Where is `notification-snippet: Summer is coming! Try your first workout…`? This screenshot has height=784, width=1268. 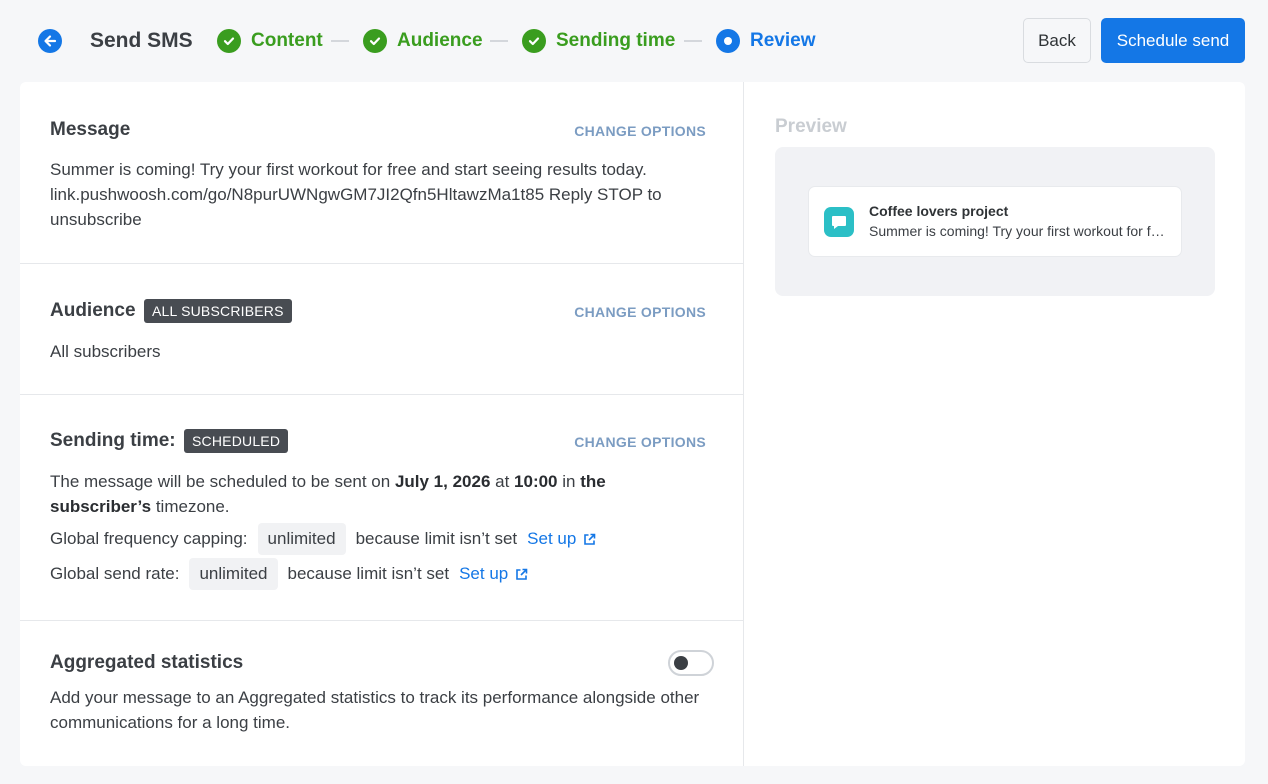 notification-snippet: Summer is coming! Try your first workout… is located at coordinates (1019, 231).